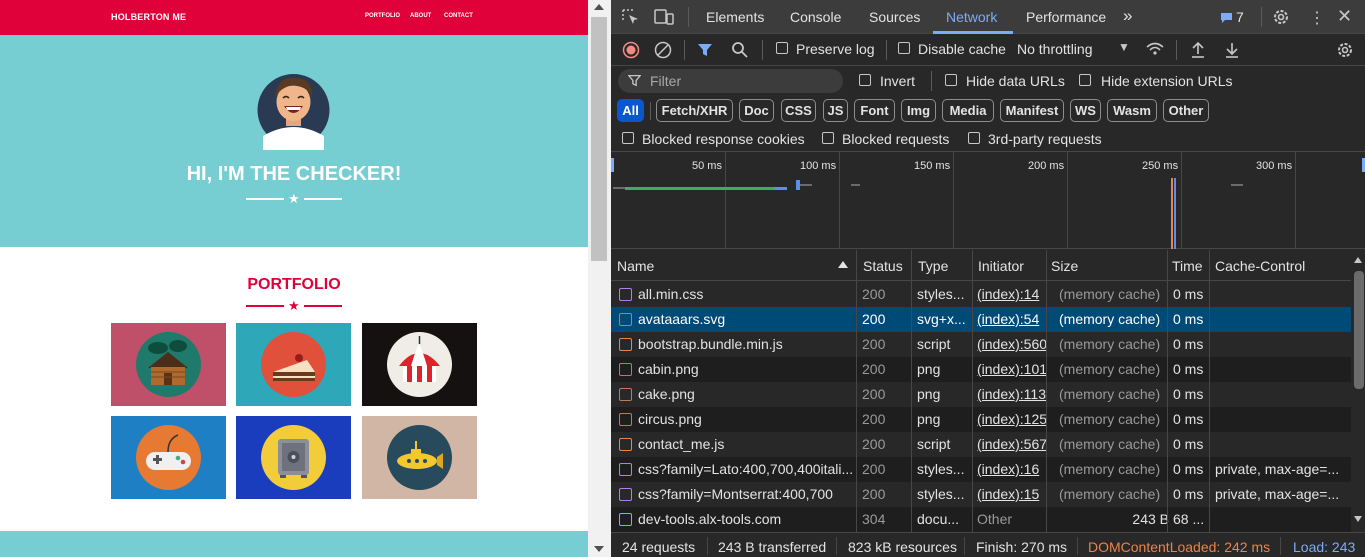  What do you see at coordinates (1127, 16) in the screenshot?
I see `more-tabs-chevron-icon: »` at bounding box center [1127, 16].